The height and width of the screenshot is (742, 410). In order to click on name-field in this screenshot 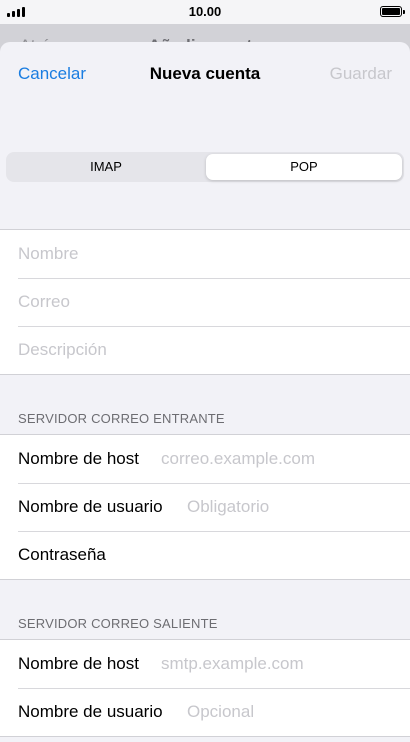, I will do `click(208, 254)`.